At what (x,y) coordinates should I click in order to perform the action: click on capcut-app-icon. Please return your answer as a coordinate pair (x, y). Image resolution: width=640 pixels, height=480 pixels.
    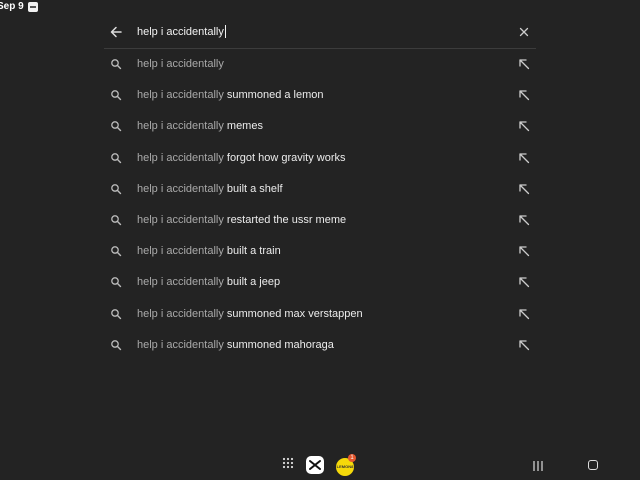
    Looking at the image, I should click on (315, 465).